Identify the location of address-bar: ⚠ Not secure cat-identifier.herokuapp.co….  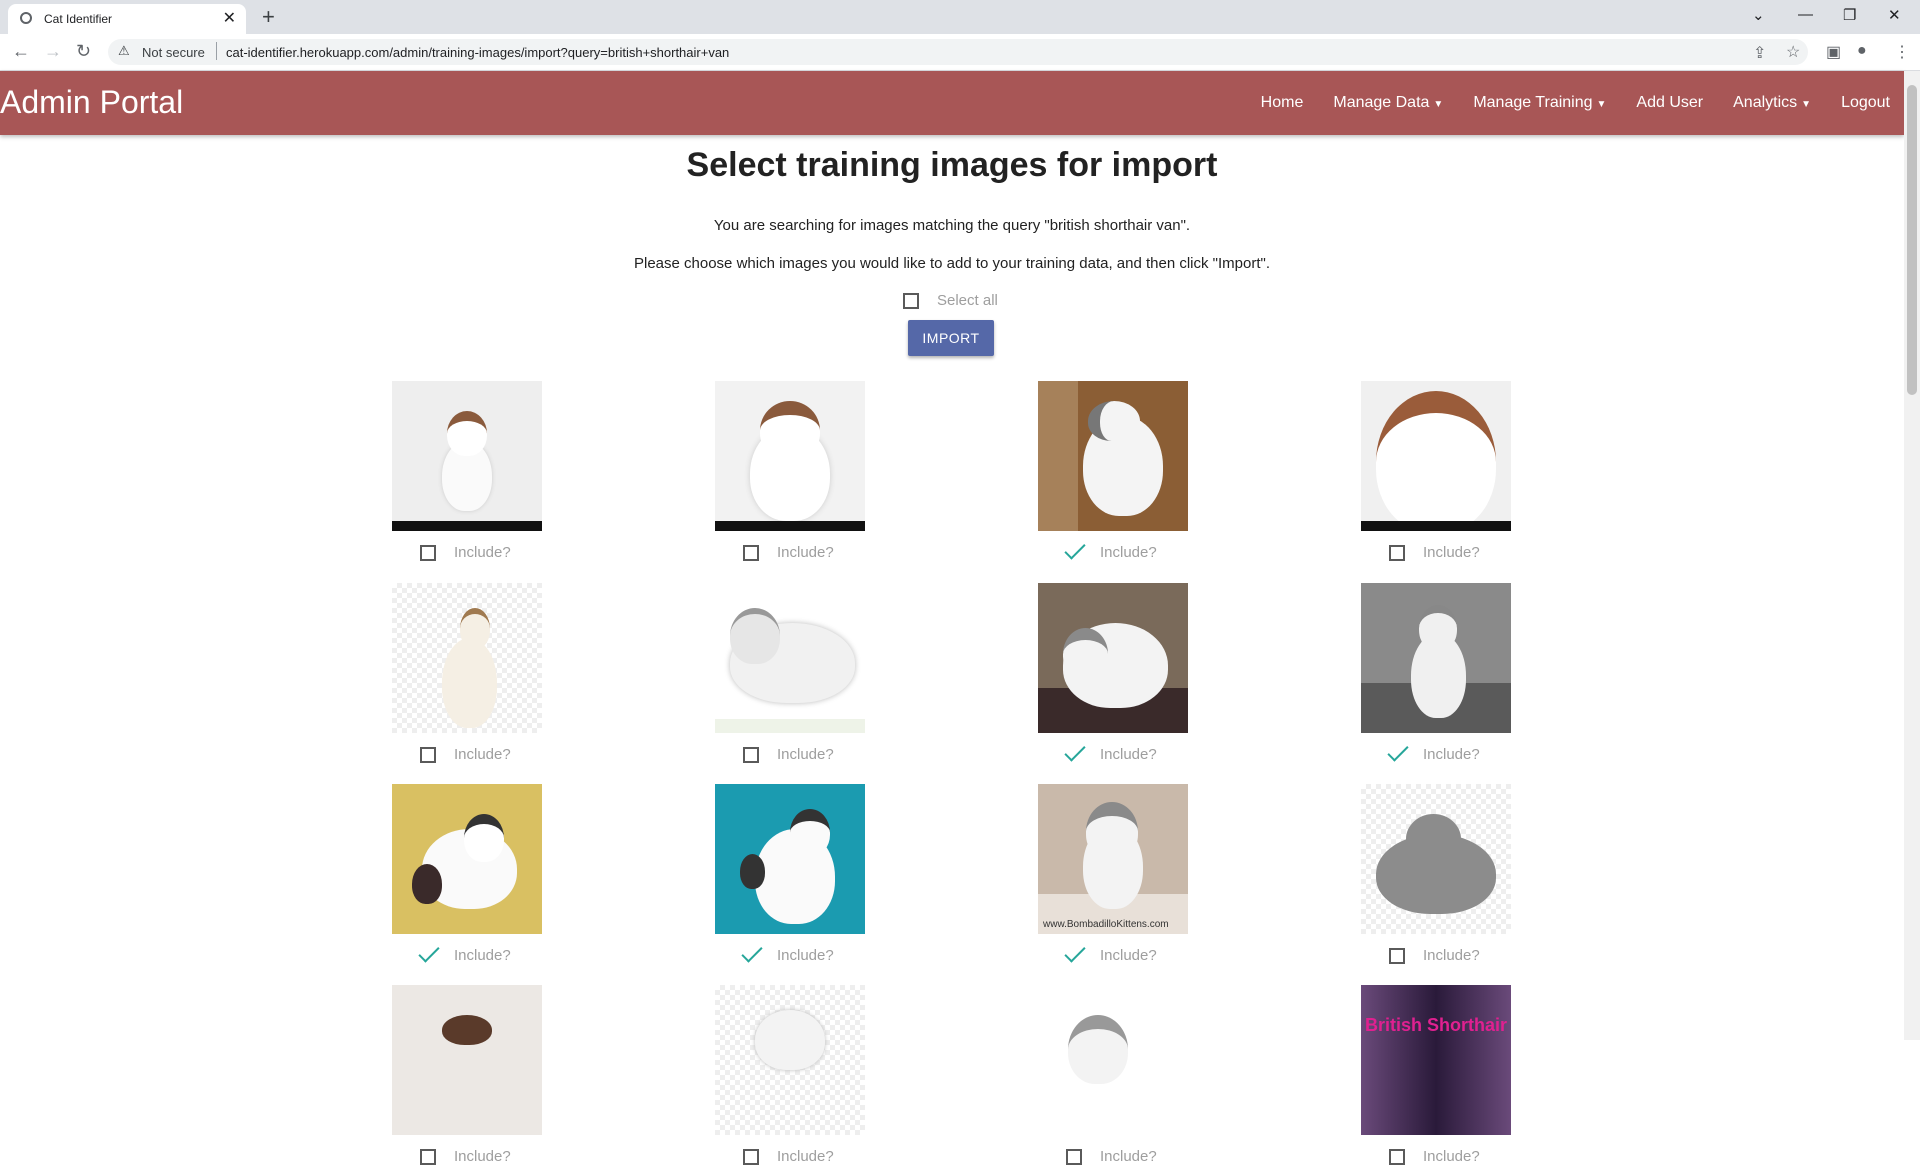
(958, 52).